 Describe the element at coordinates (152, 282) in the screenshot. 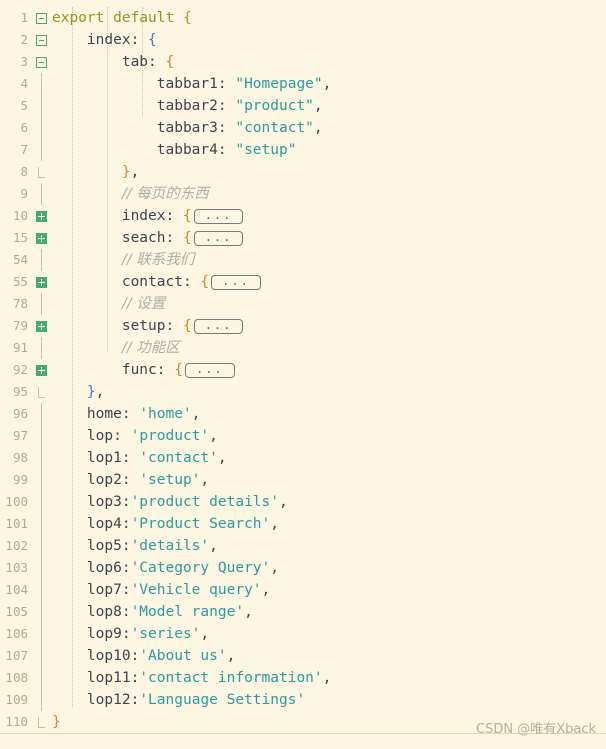

I see `token-prop: contact` at that location.